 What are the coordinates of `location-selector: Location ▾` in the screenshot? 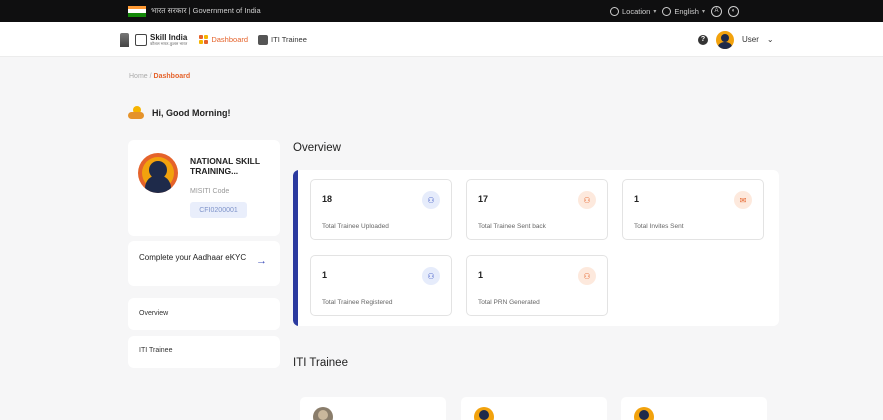 It's located at (633, 11).